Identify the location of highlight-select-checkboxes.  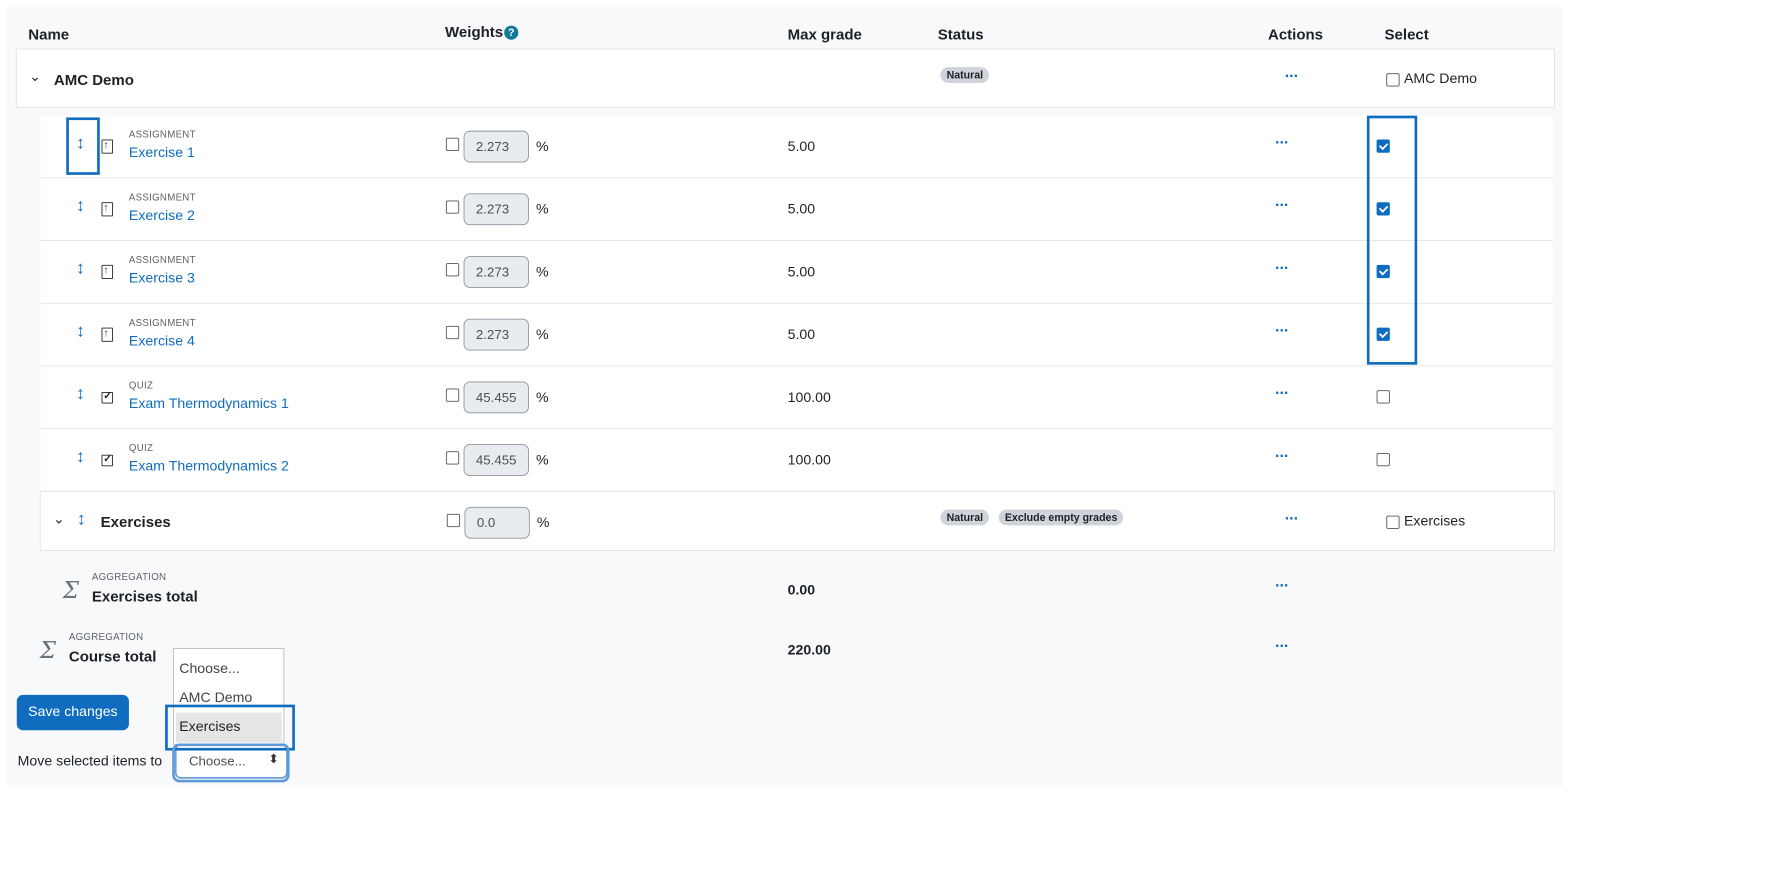
(1392, 240).